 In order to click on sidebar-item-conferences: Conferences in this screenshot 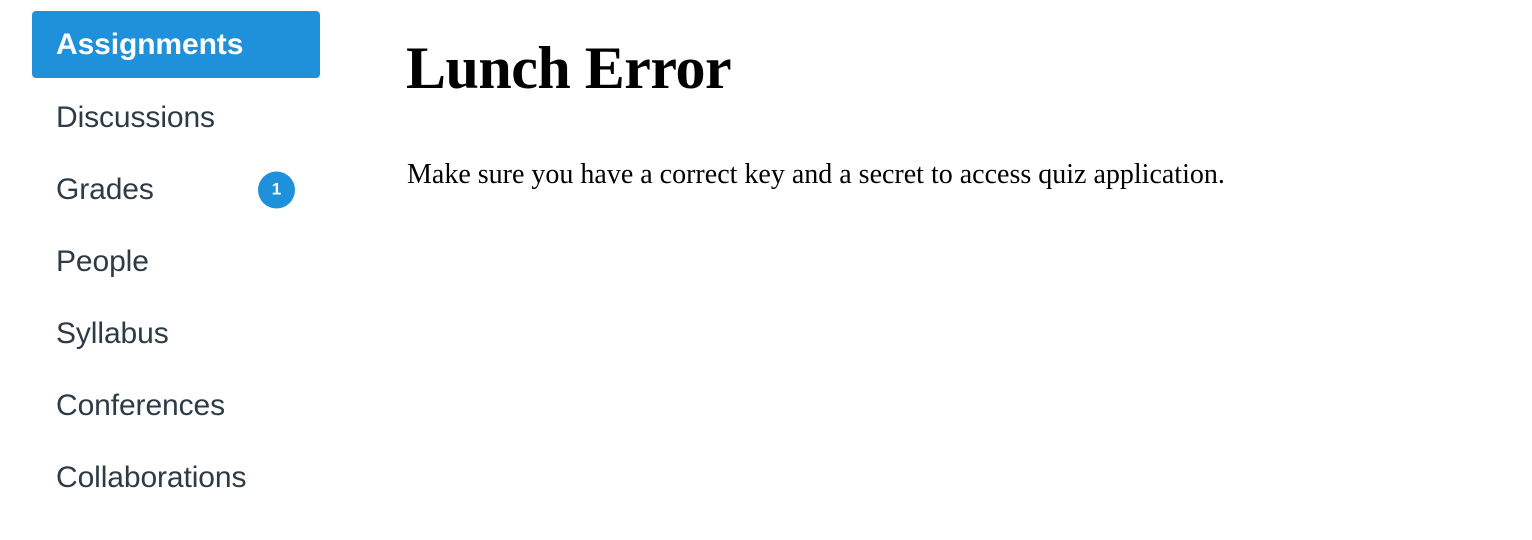, I will do `click(176, 405)`.